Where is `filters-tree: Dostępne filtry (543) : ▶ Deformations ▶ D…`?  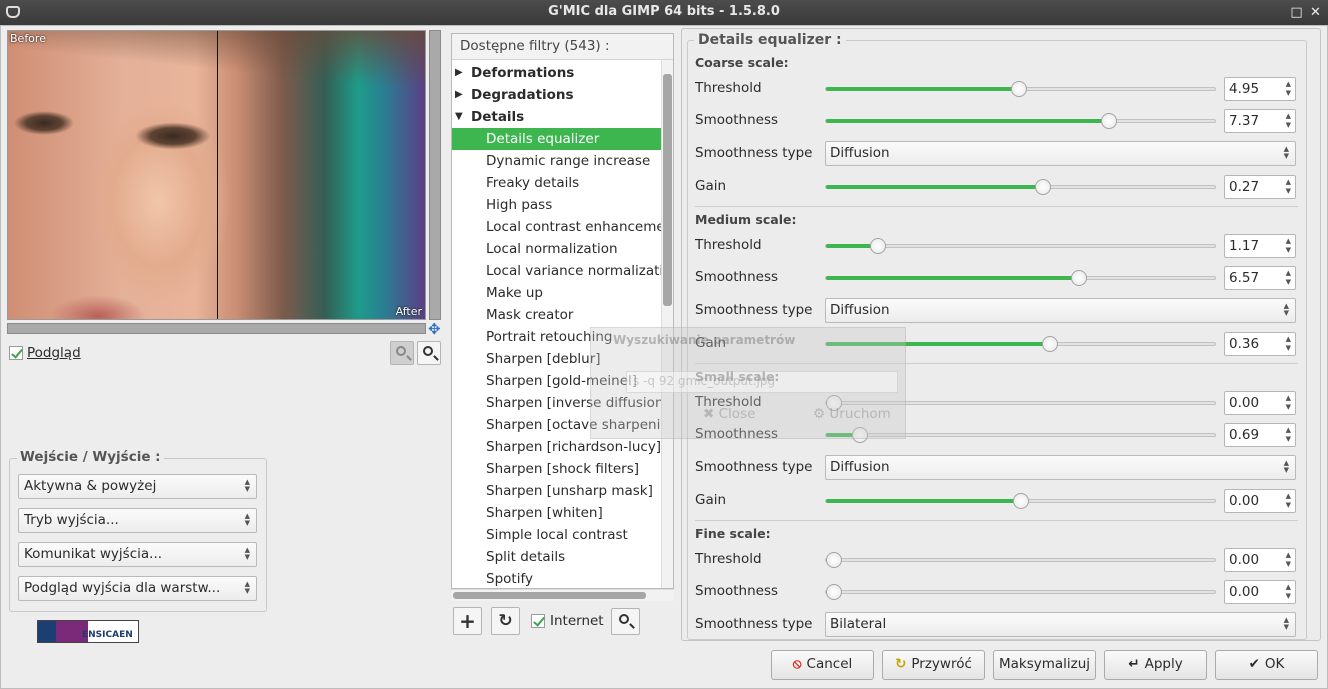 filters-tree: Dostępne filtry (543) : ▶ Deformations ▶ D… is located at coordinates (562, 311).